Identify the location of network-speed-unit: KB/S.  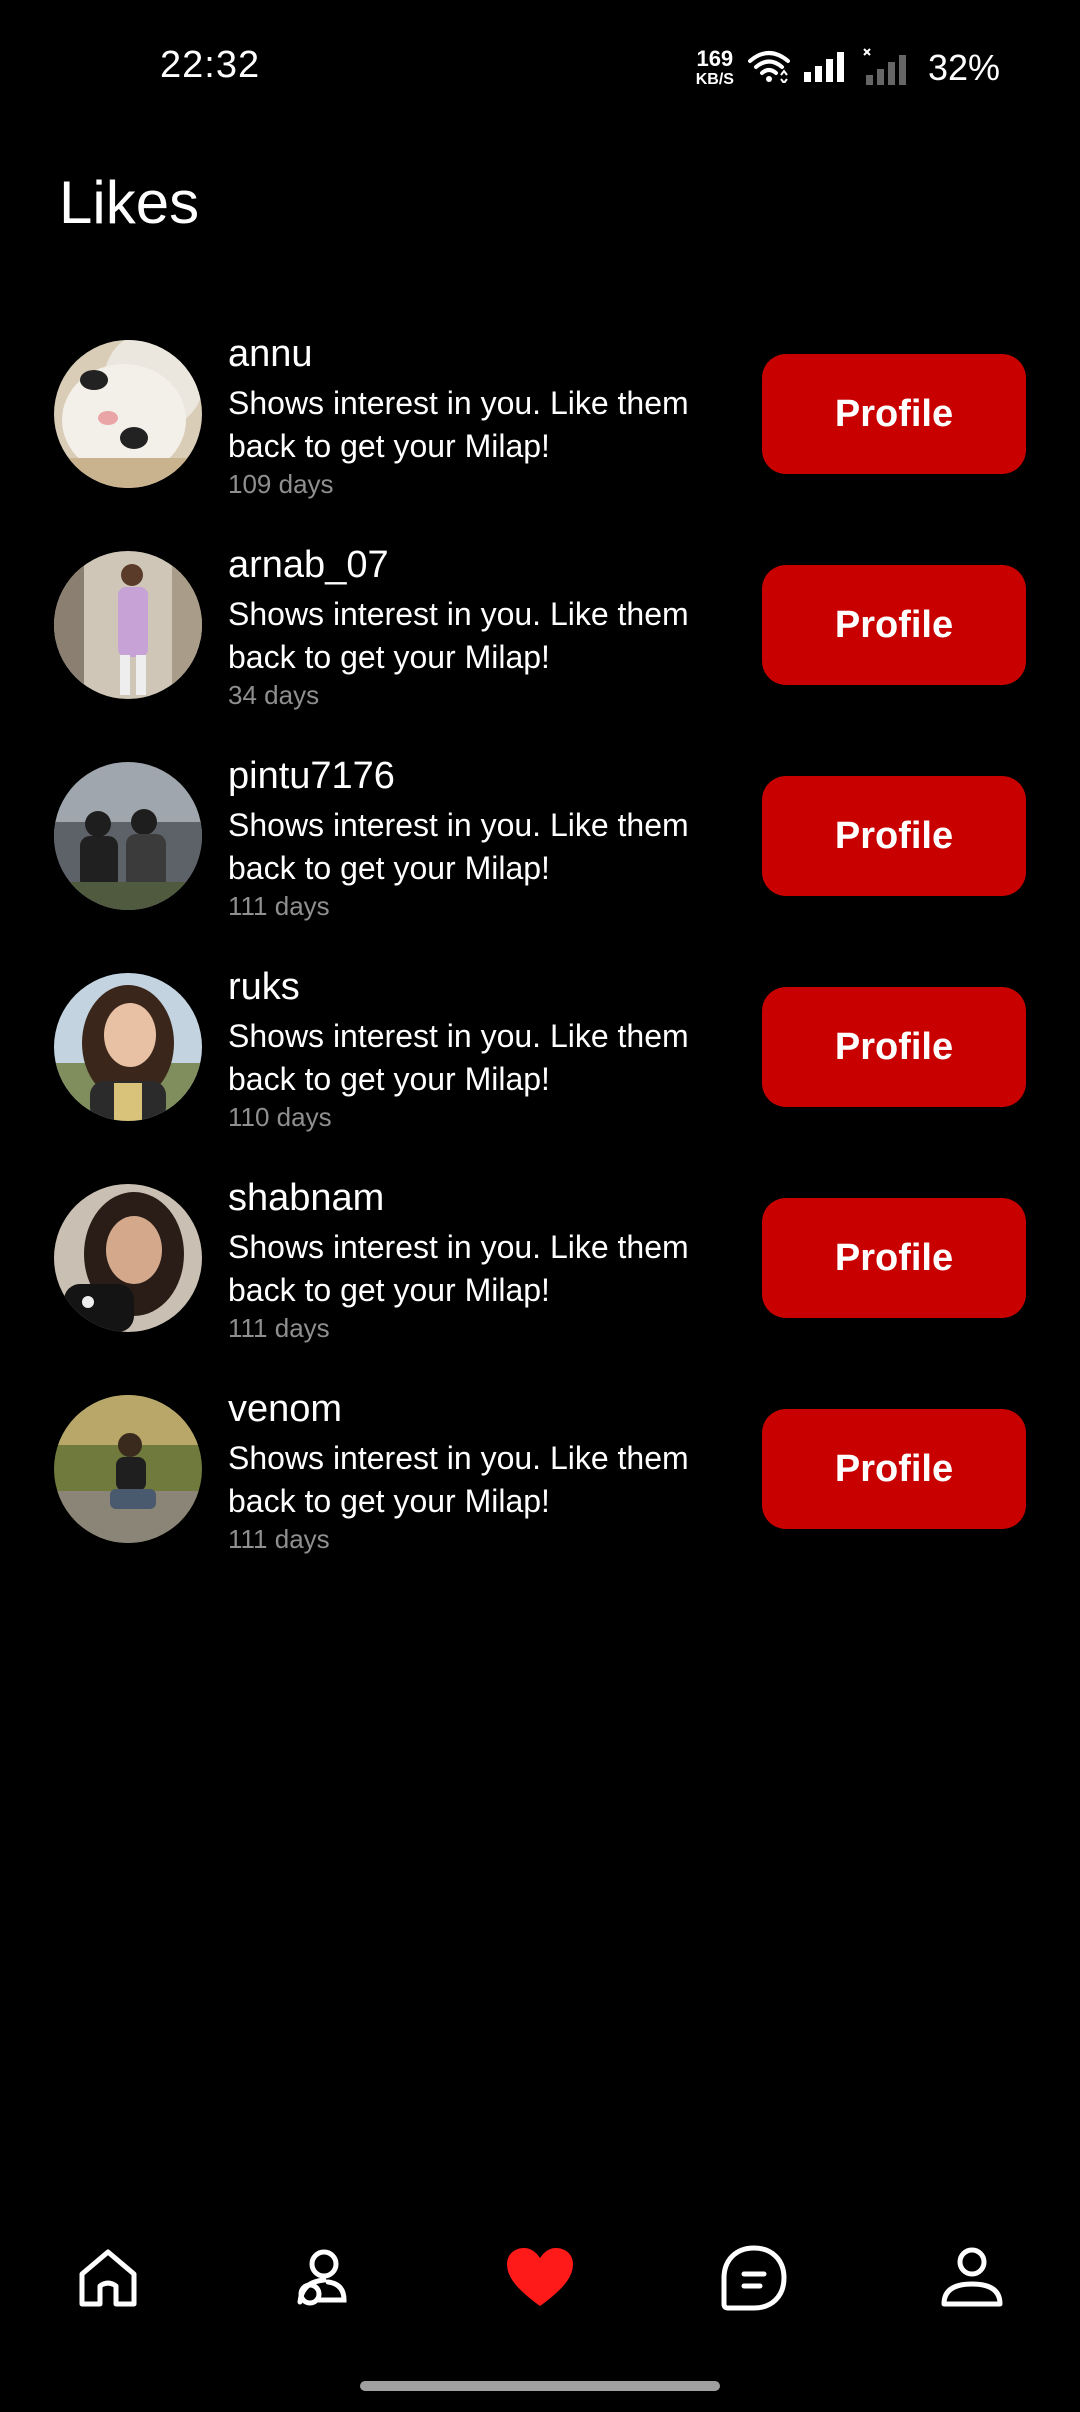
(714, 79).